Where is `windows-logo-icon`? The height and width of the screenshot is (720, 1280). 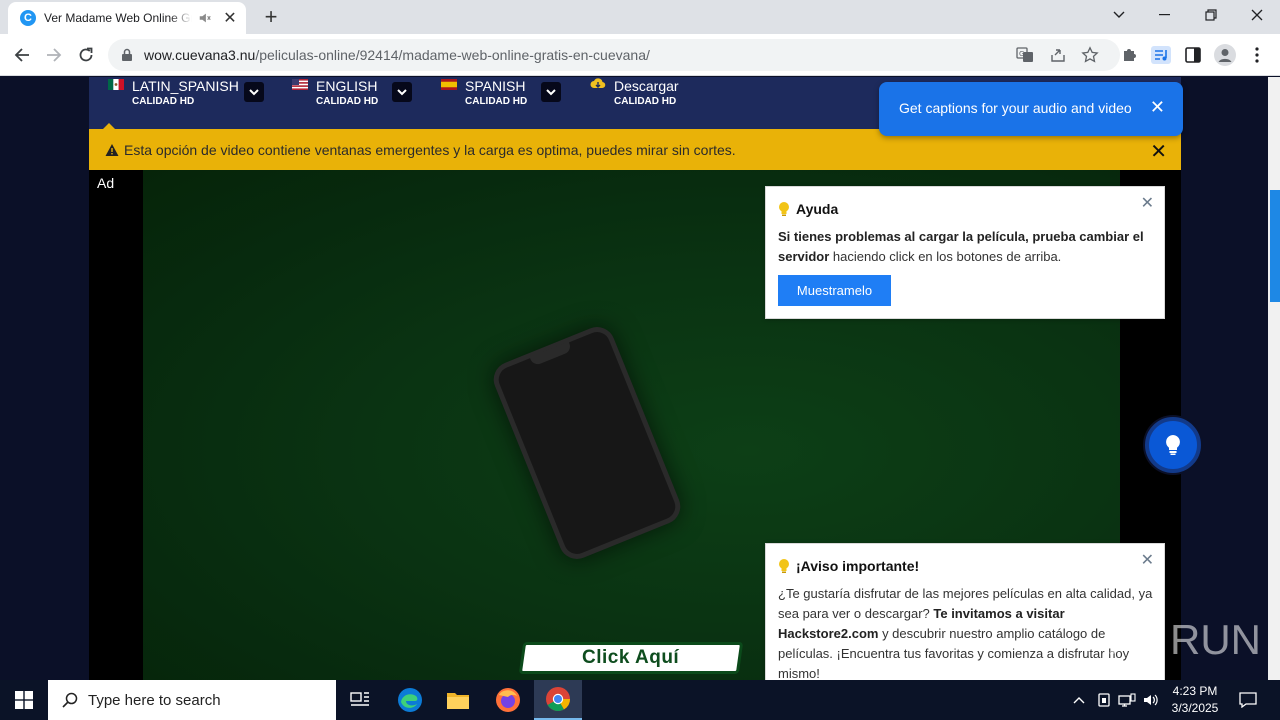 windows-logo-icon is located at coordinates (24, 700).